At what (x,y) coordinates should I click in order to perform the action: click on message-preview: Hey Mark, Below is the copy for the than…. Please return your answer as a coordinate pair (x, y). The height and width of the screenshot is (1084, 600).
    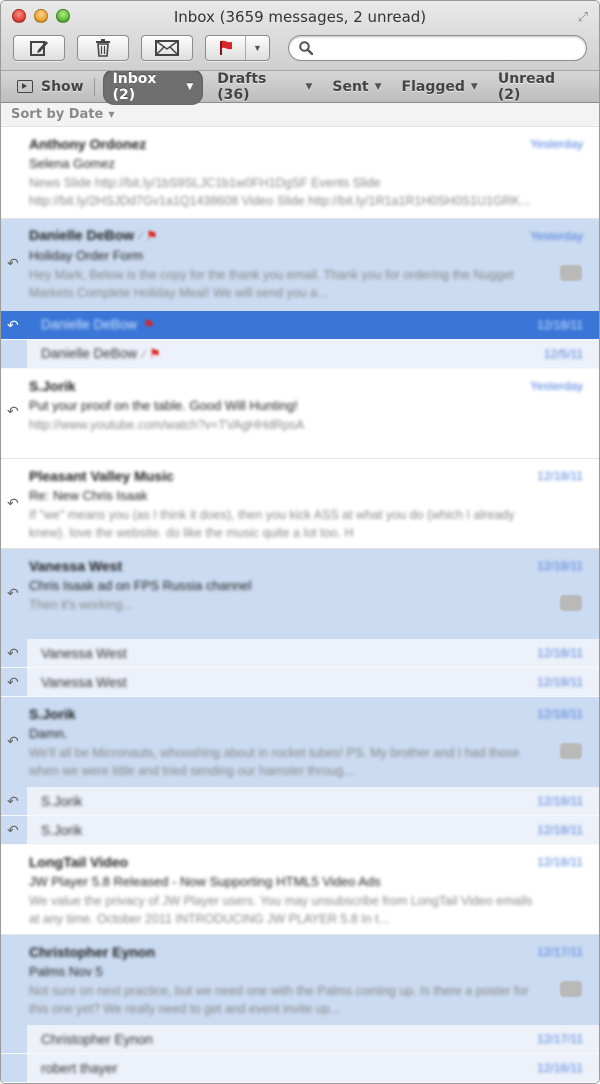
    Looking at the image, I should click on (271, 284).